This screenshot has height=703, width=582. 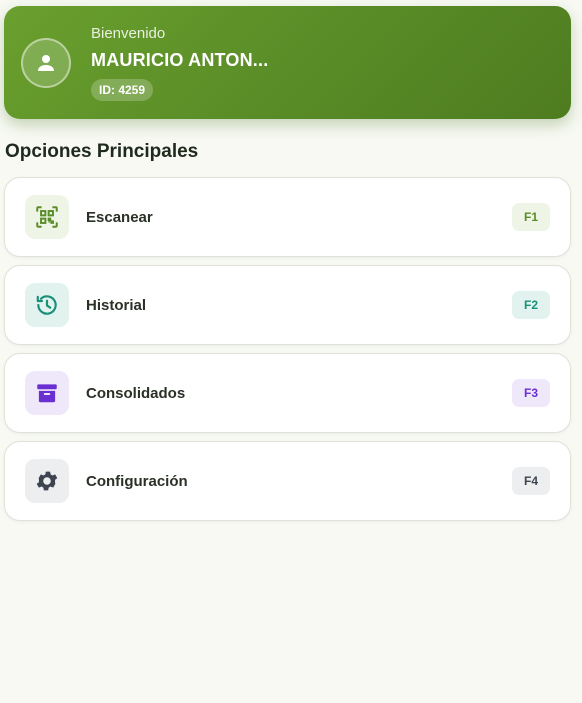 I want to click on qr-scan-icon, so click(x=47, y=217).